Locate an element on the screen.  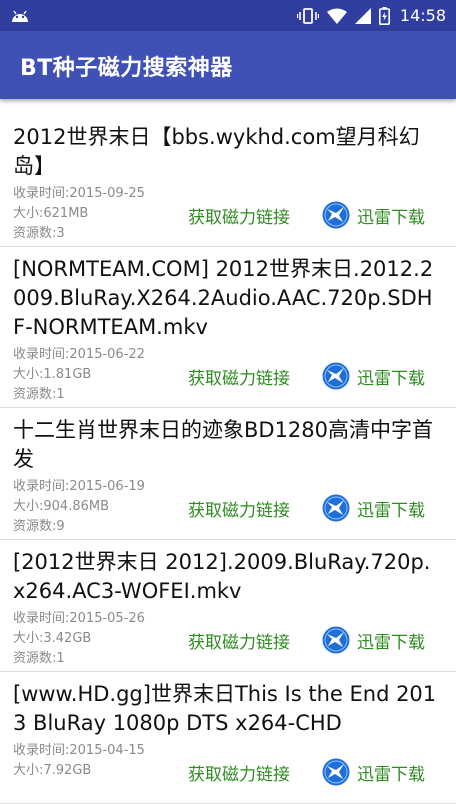
result-title: 2012世界末日【bbs.wykhd.com望月科幻岛】 is located at coordinates (227, 152).